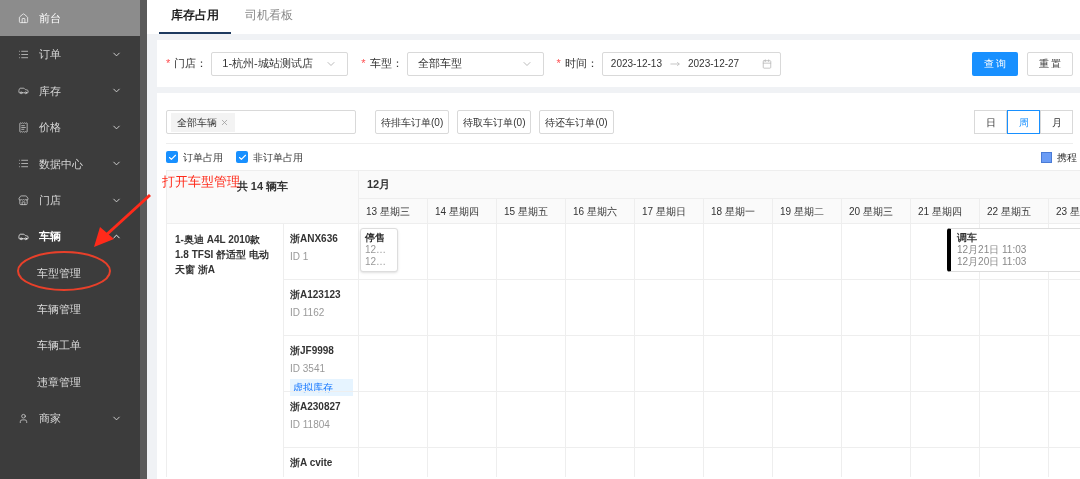  I want to click on order-filter-button: 待取车订单(0), so click(494, 122).